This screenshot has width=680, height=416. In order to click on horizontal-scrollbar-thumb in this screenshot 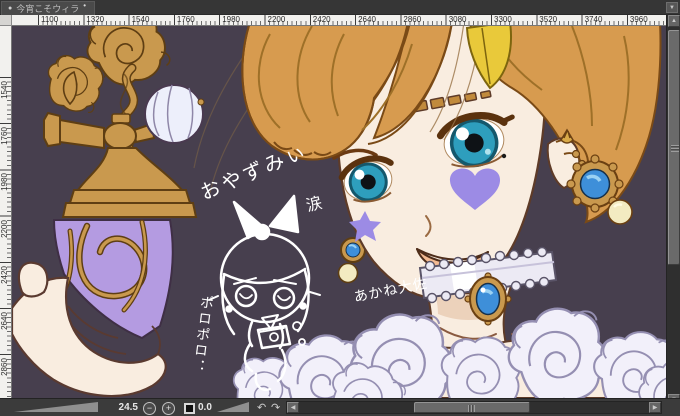, I will do `click(472, 407)`.